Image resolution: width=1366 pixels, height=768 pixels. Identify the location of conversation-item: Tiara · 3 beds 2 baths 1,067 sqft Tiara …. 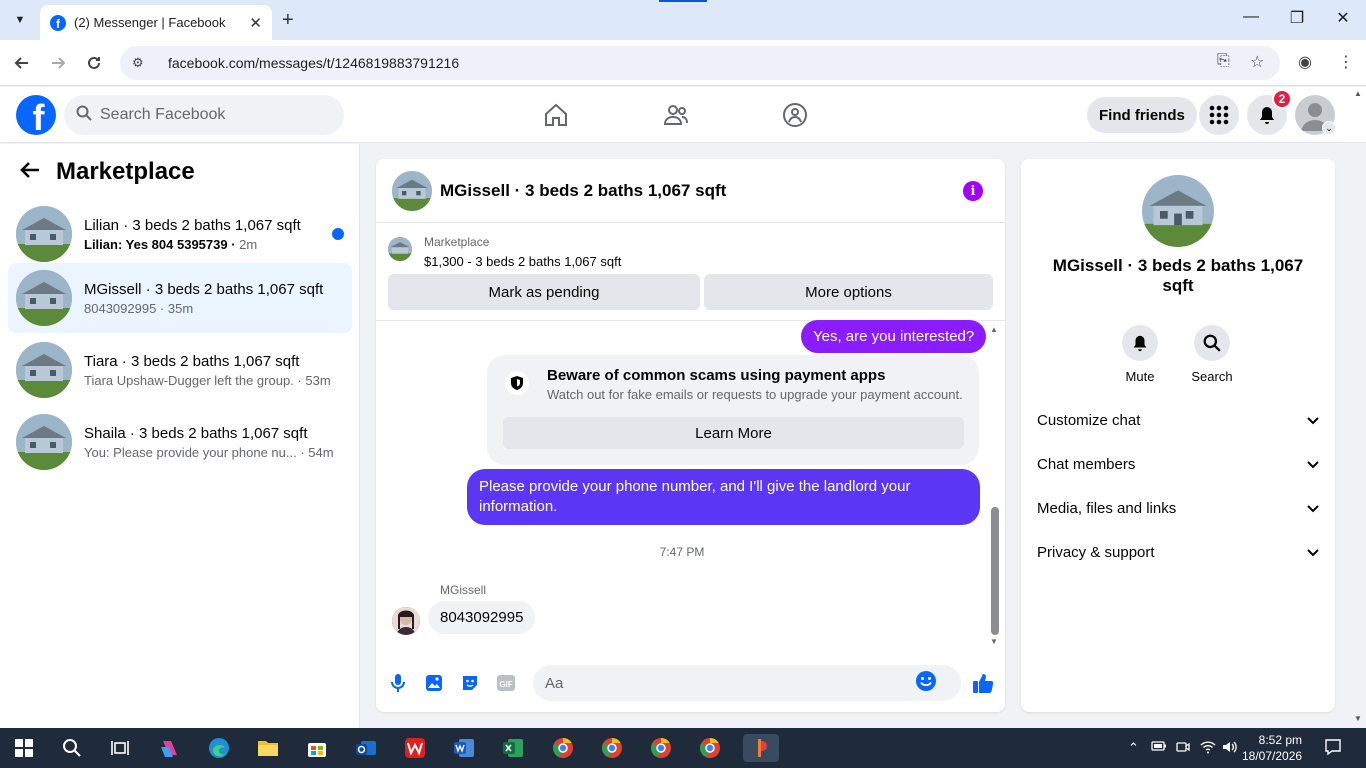
(180, 370).